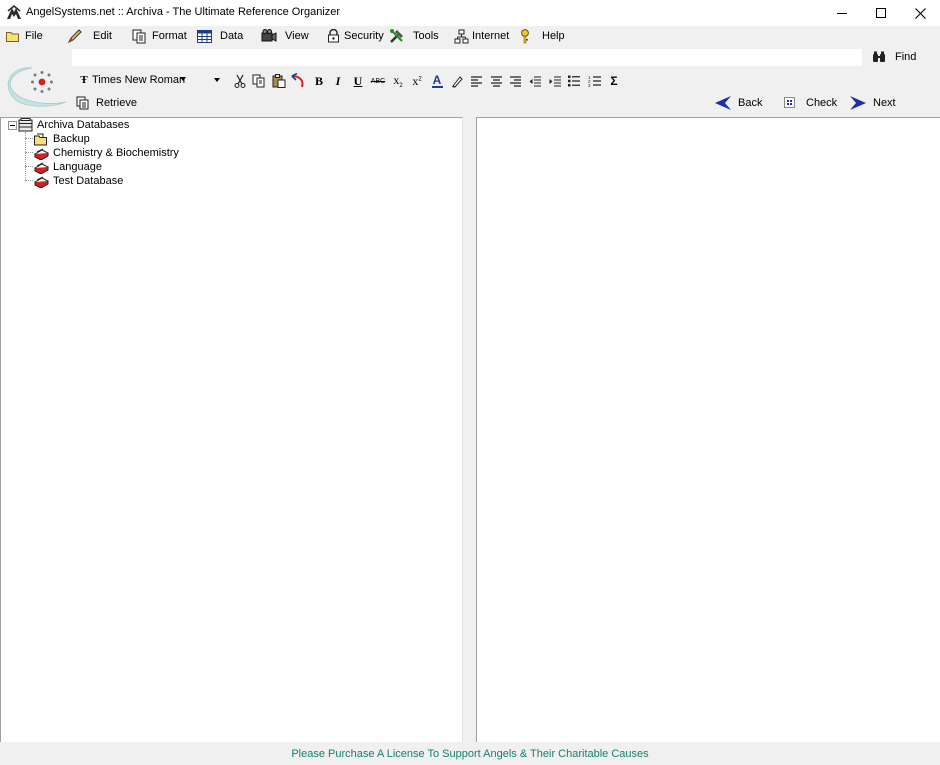  What do you see at coordinates (589, 85) in the screenshot?
I see `svg-text: 3` at bounding box center [589, 85].